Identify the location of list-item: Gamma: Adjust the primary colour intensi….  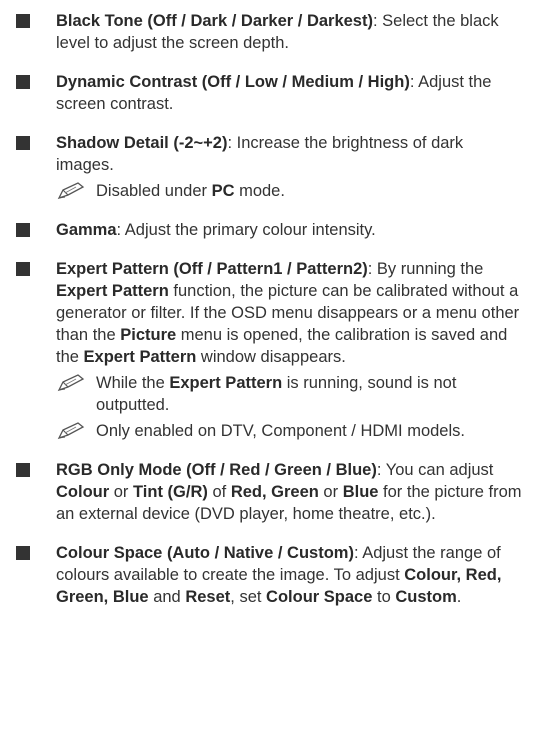
(270, 230).